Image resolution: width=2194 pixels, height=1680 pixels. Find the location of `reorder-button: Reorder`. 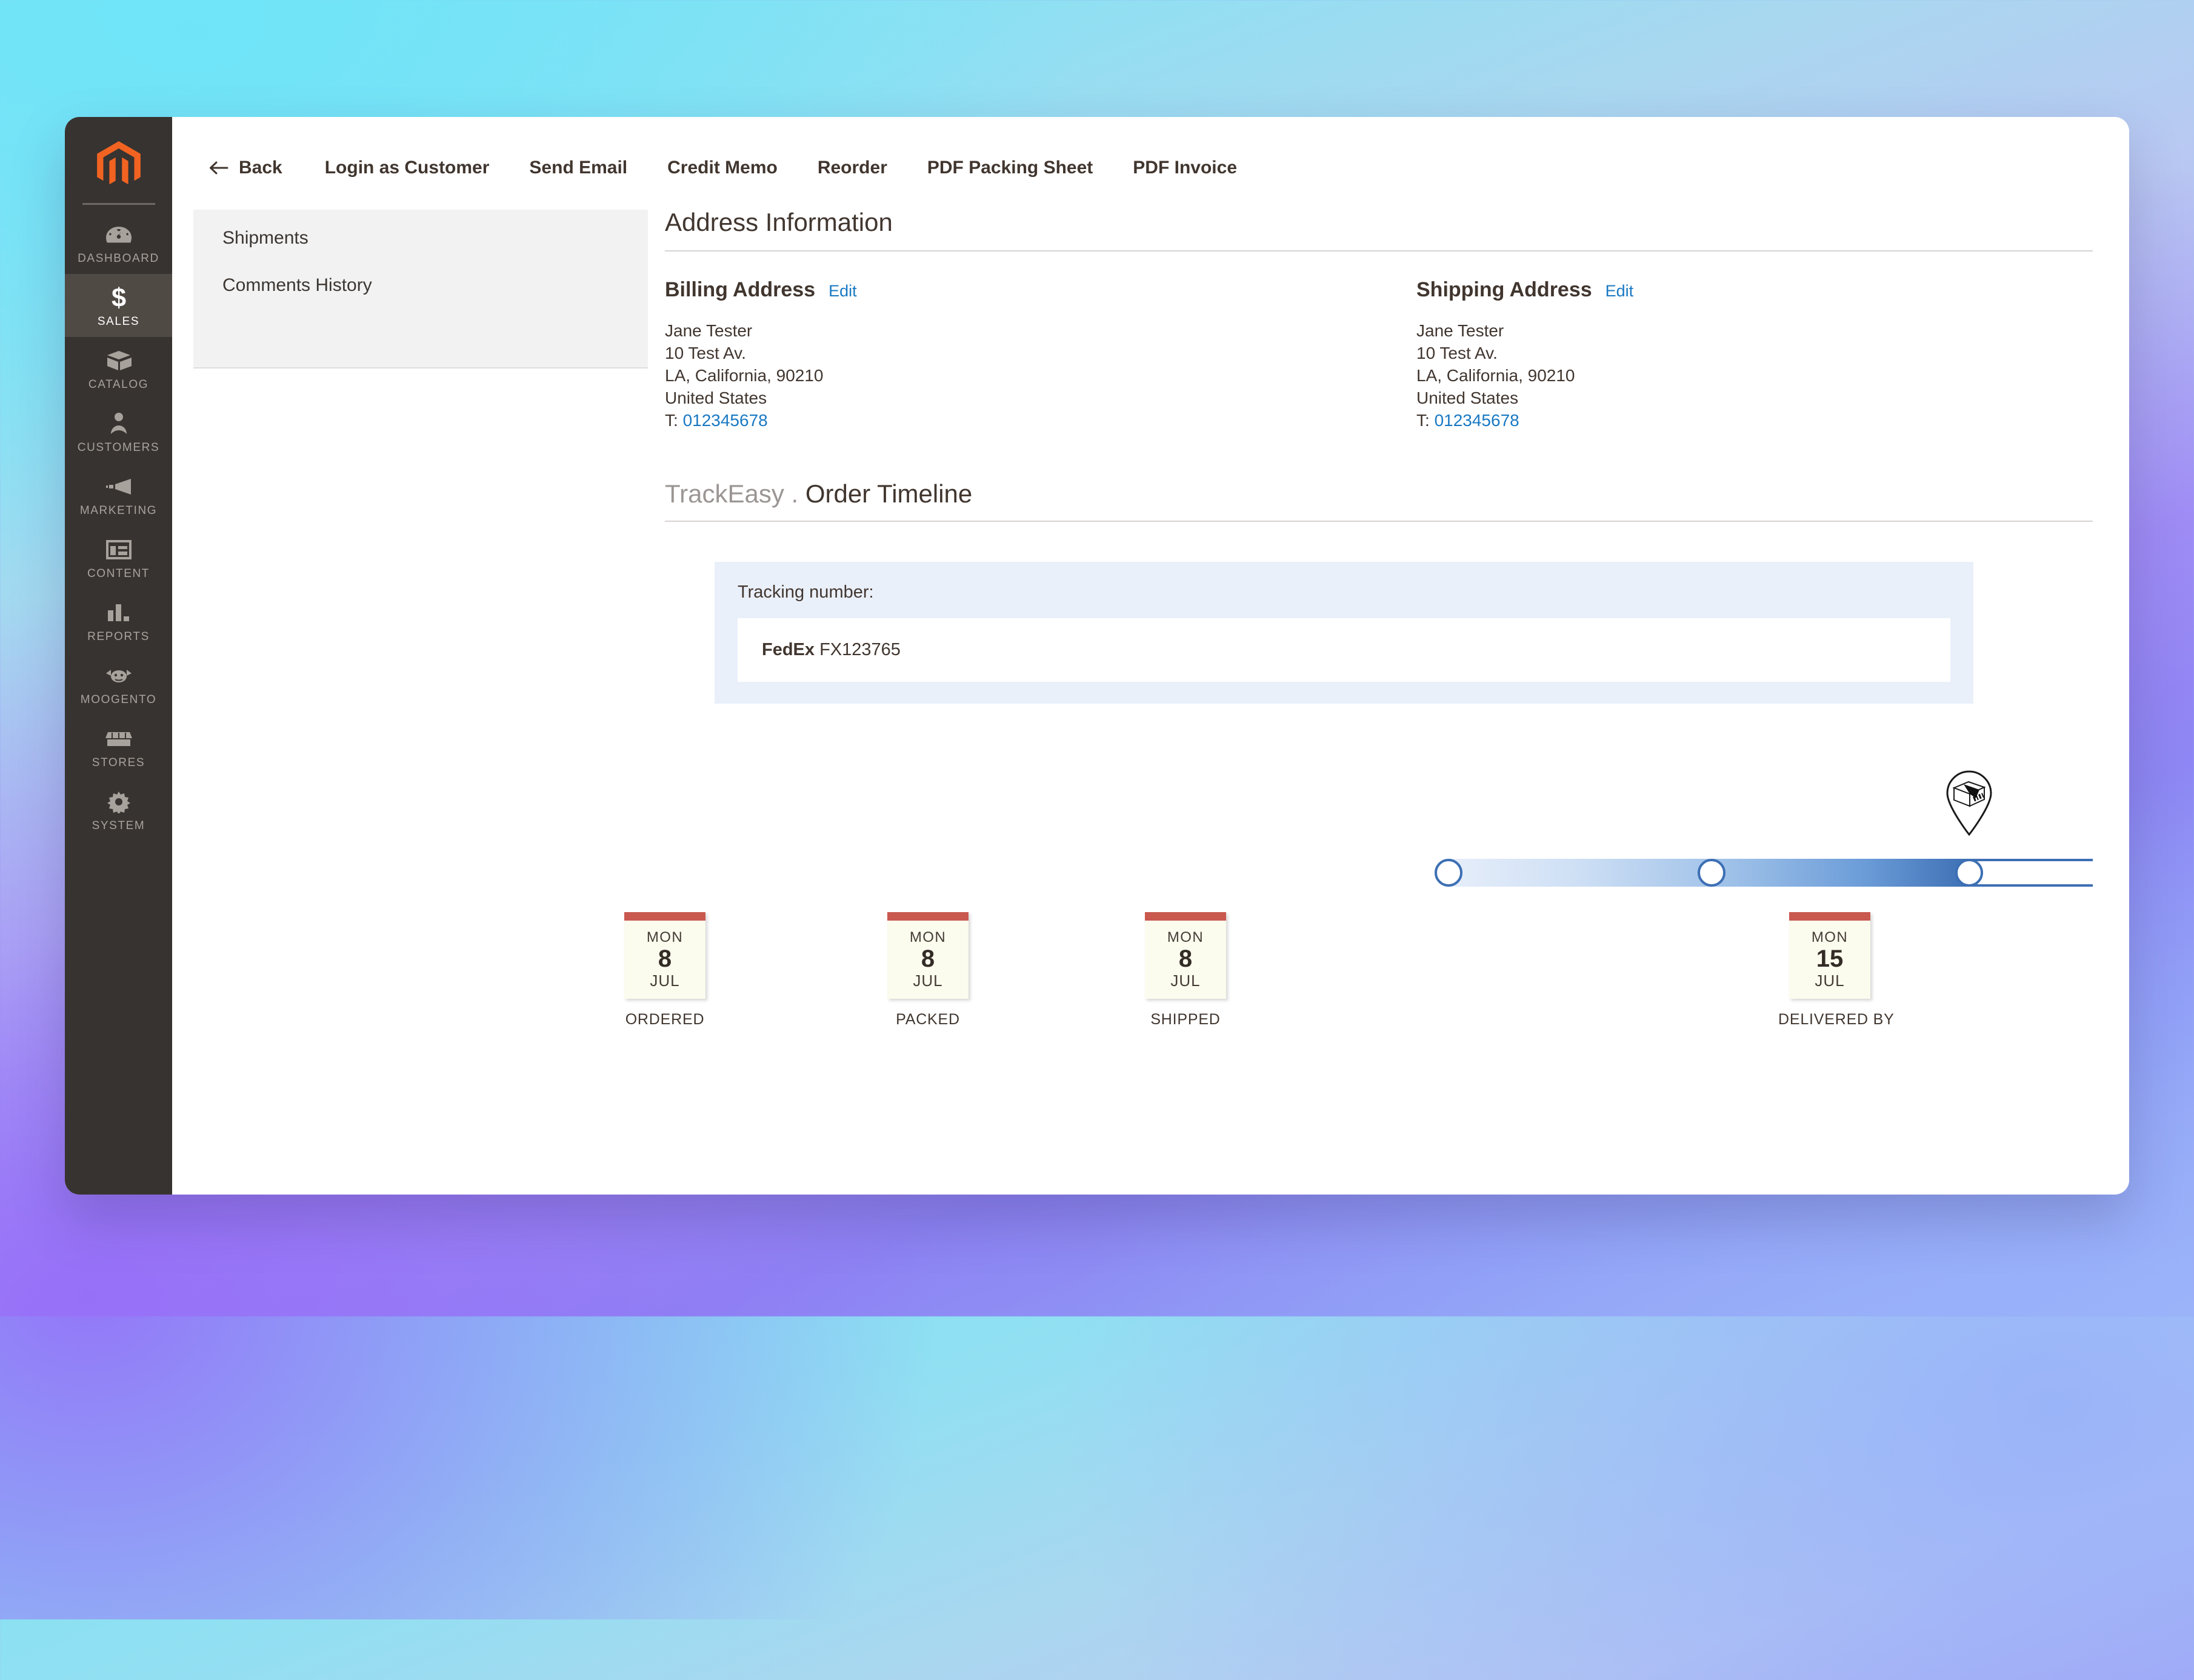

reorder-button: Reorder is located at coordinates (852, 168).